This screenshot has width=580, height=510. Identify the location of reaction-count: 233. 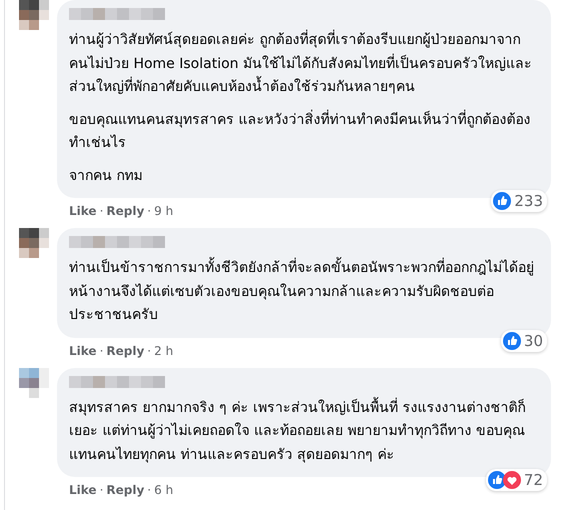
(528, 201).